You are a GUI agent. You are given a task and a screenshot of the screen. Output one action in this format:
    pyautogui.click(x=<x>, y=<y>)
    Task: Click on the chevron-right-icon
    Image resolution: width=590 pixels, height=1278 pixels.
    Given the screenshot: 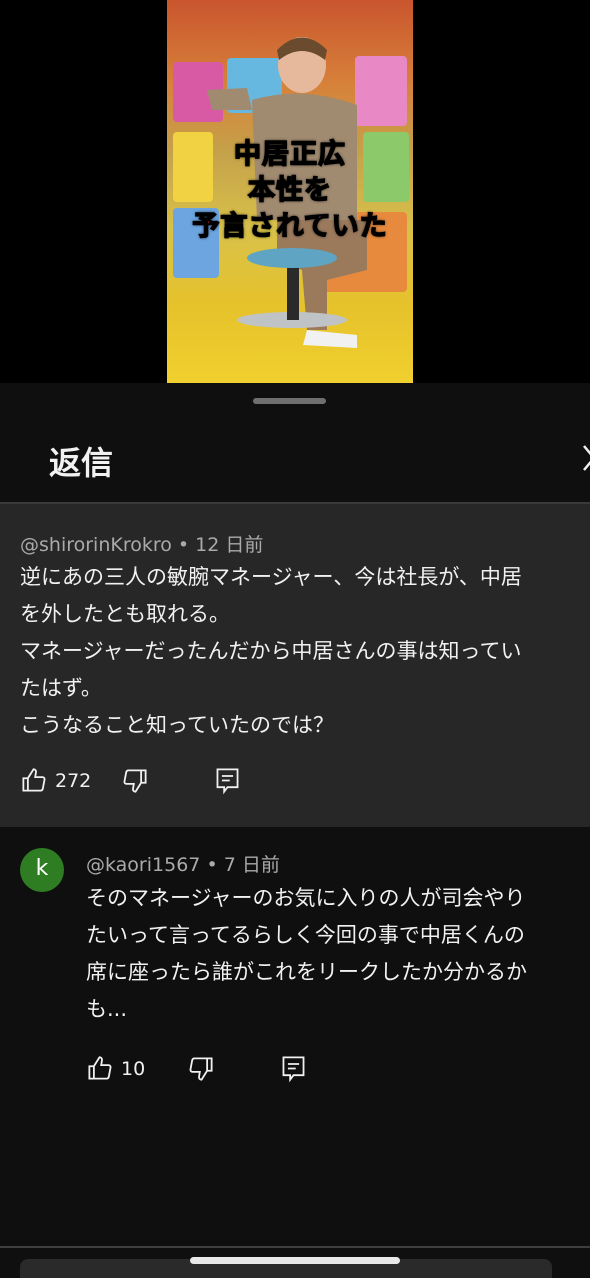 What is the action you would take?
    pyautogui.click(x=584, y=458)
    